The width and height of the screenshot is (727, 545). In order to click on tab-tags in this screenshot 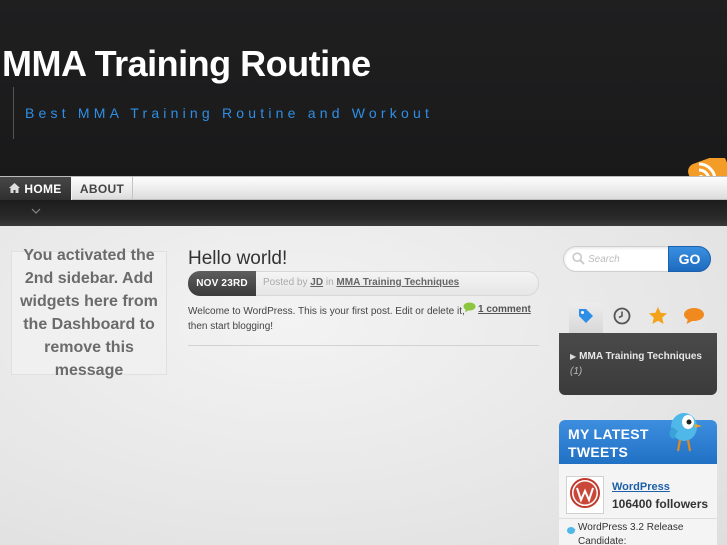, I will do `click(586, 318)`.